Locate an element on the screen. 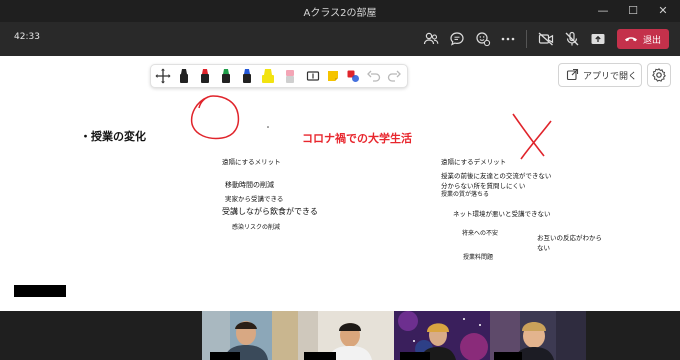 The image size is (680, 360). merits-title: 遠隔にするメリット is located at coordinates (251, 162).